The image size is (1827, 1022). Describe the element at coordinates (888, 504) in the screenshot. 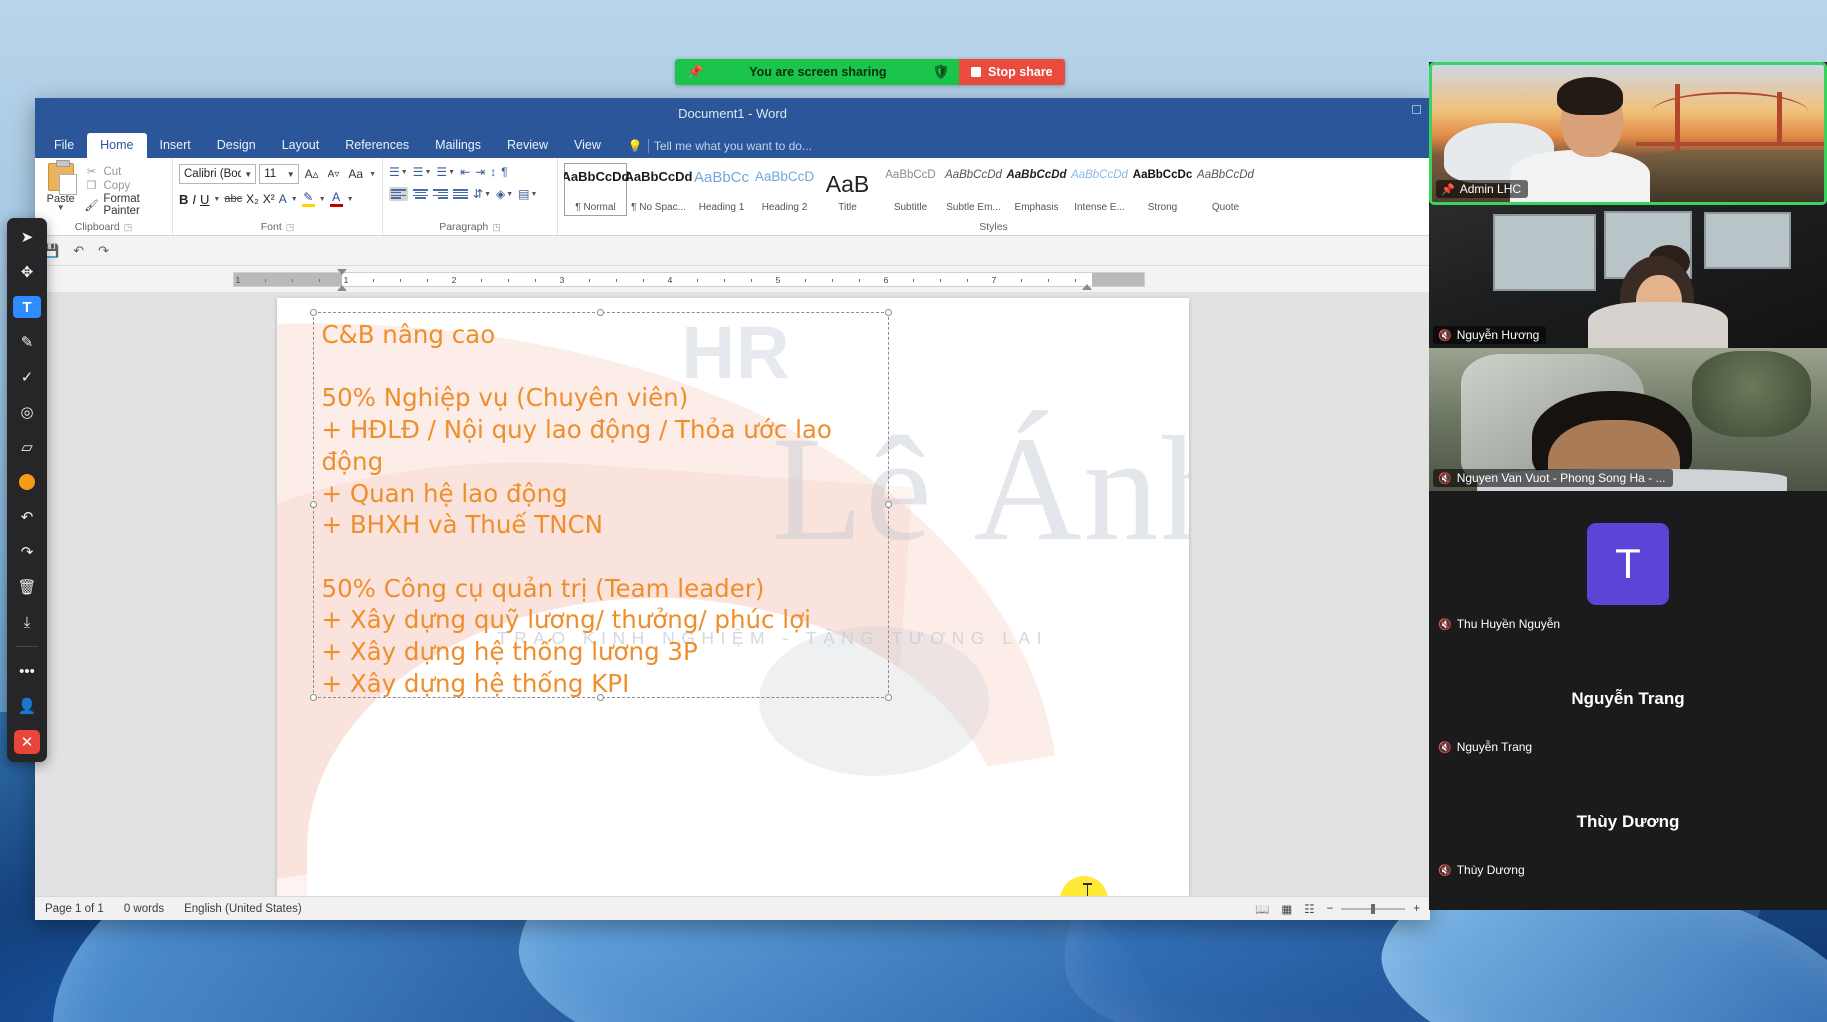

I see `resize-handle-middle-right` at that location.